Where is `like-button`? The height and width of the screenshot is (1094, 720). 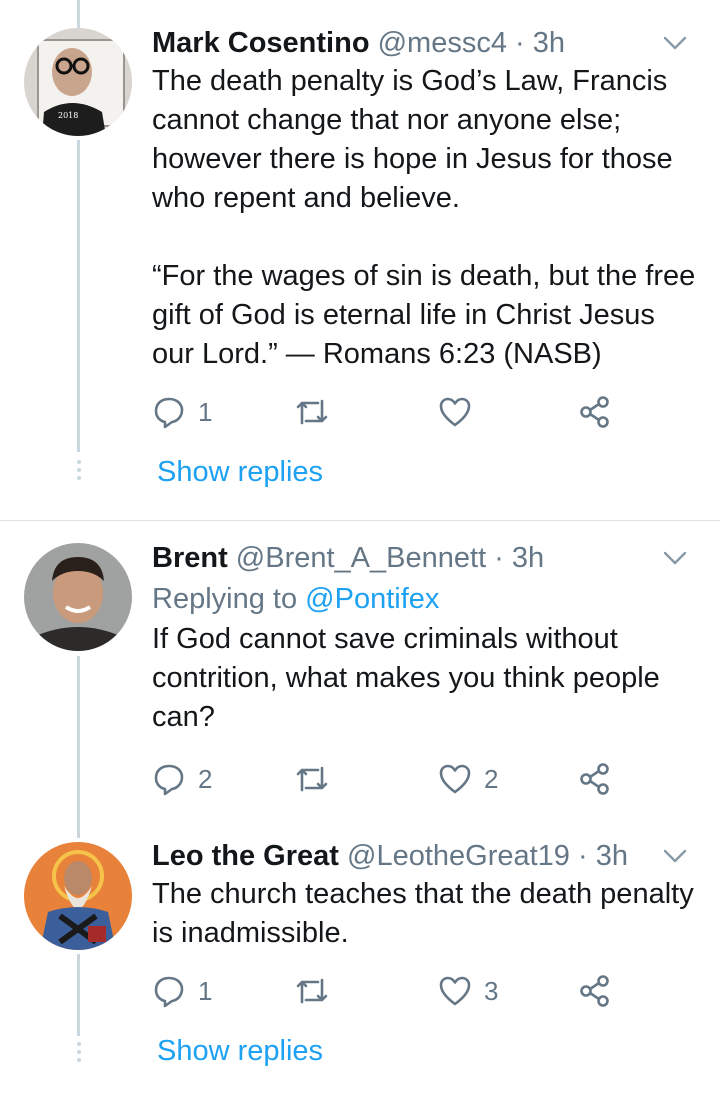
like-button is located at coordinates (461, 412).